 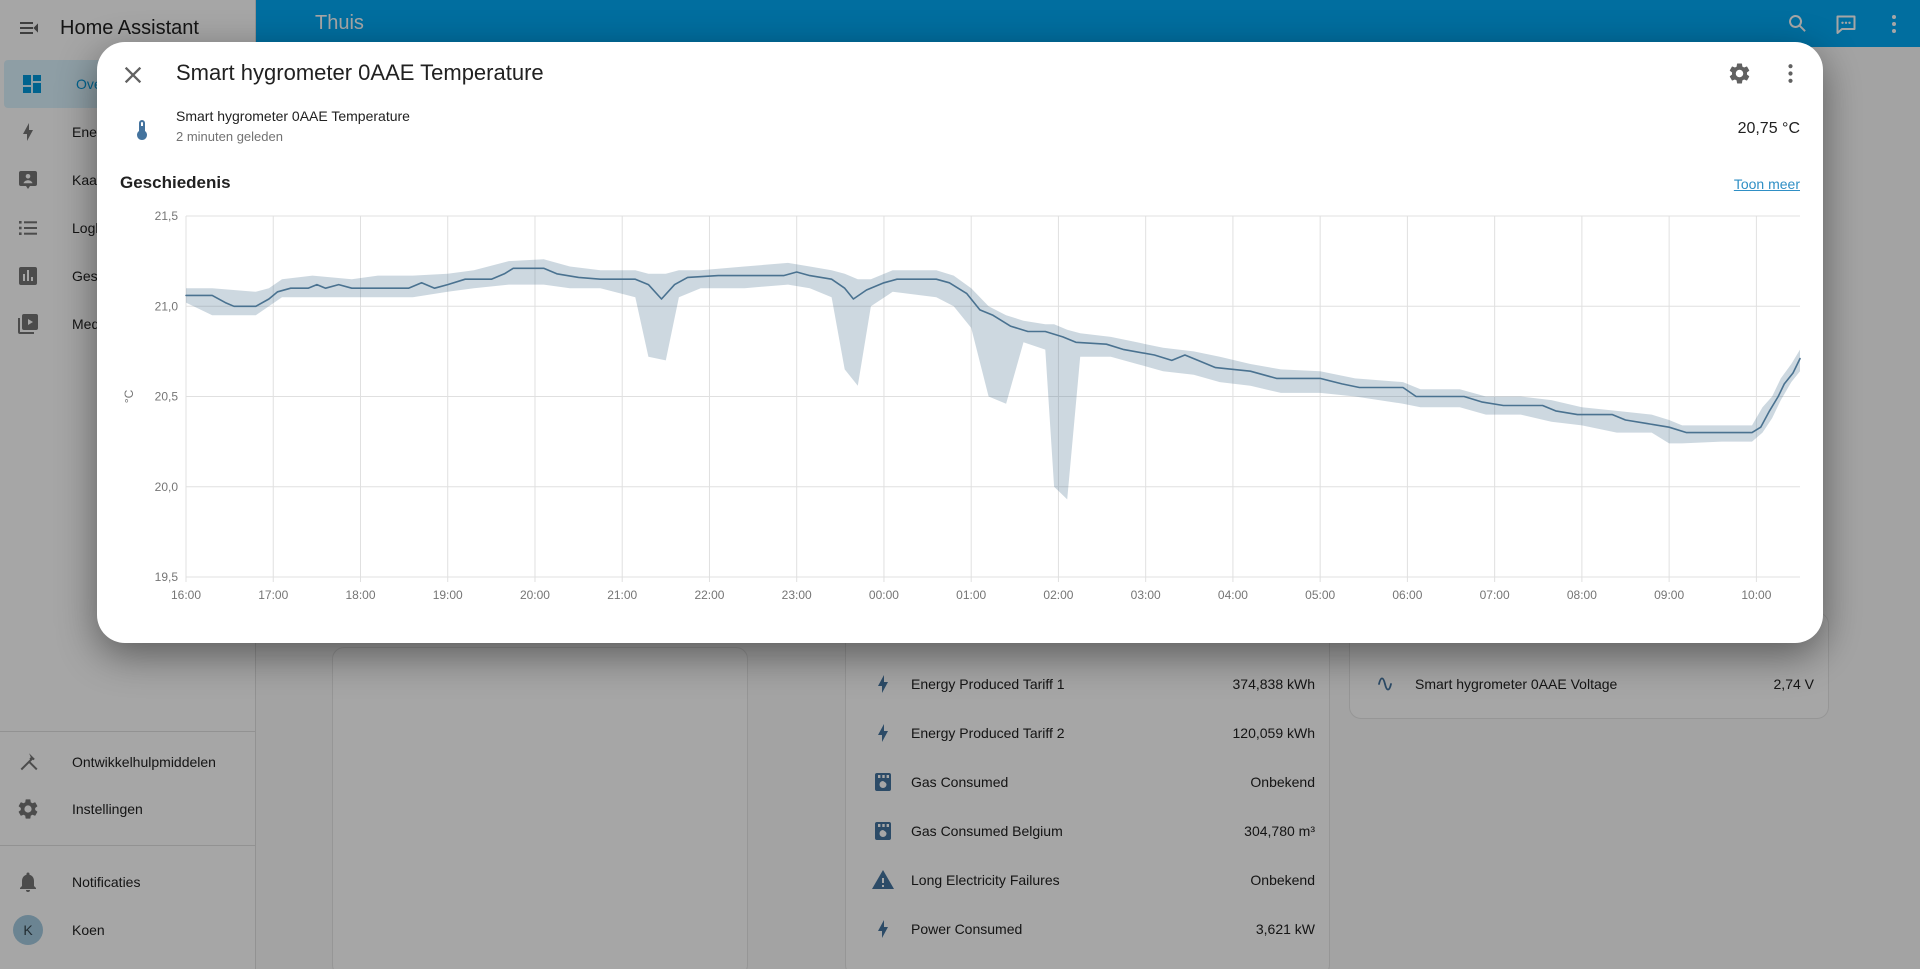 What do you see at coordinates (167, 306) in the screenshot?
I see `svg-text: 21,0` at bounding box center [167, 306].